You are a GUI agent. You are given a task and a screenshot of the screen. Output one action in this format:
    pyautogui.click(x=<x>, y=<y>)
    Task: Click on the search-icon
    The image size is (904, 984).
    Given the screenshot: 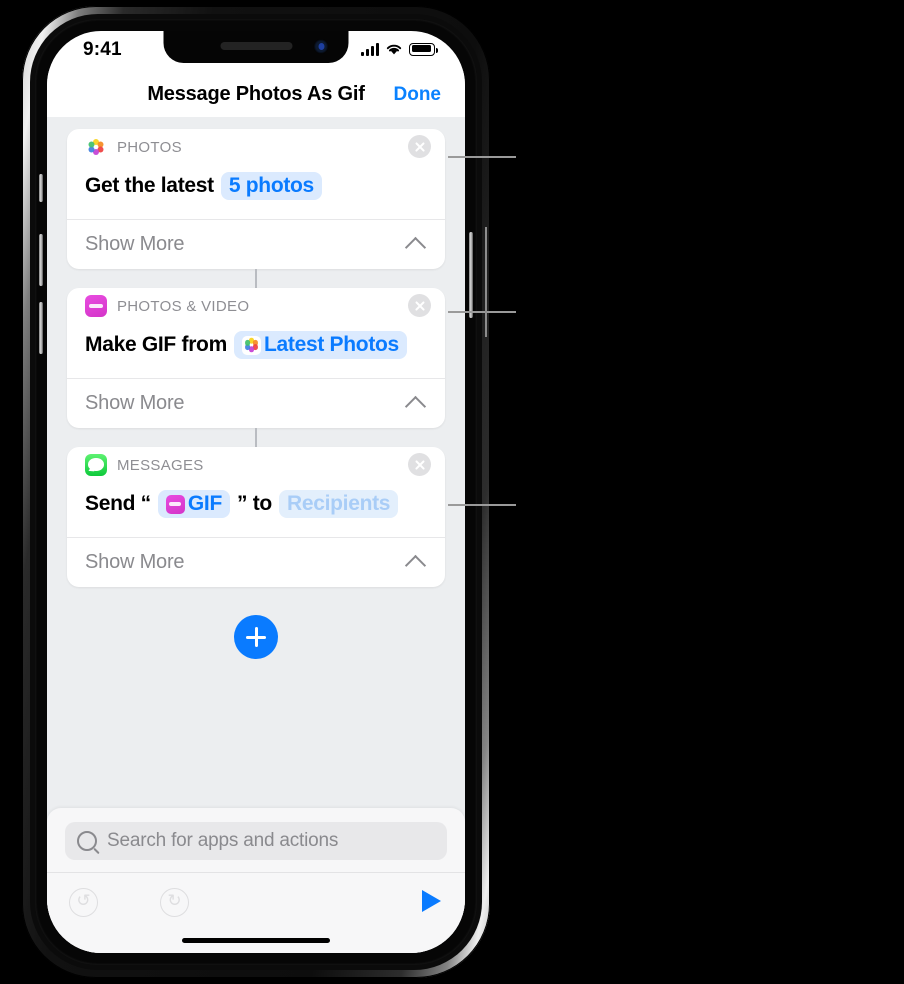 What is the action you would take?
    pyautogui.click(x=87, y=841)
    